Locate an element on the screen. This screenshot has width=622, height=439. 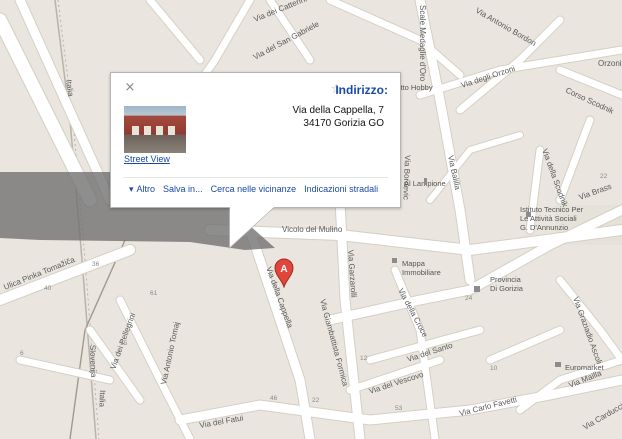
svg-text: 10 is located at coordinates (494, 368).